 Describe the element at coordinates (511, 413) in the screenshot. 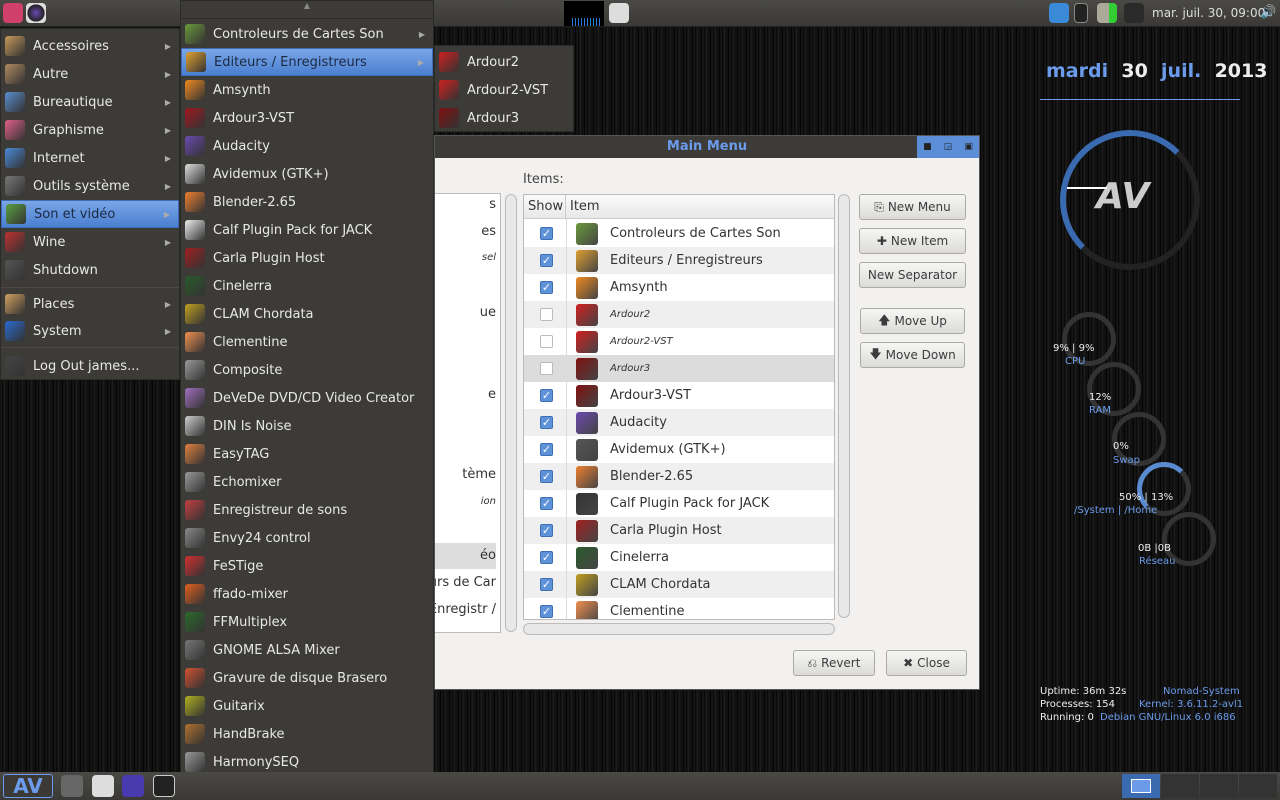

I see `menus-tree-scrollbar` at that location.